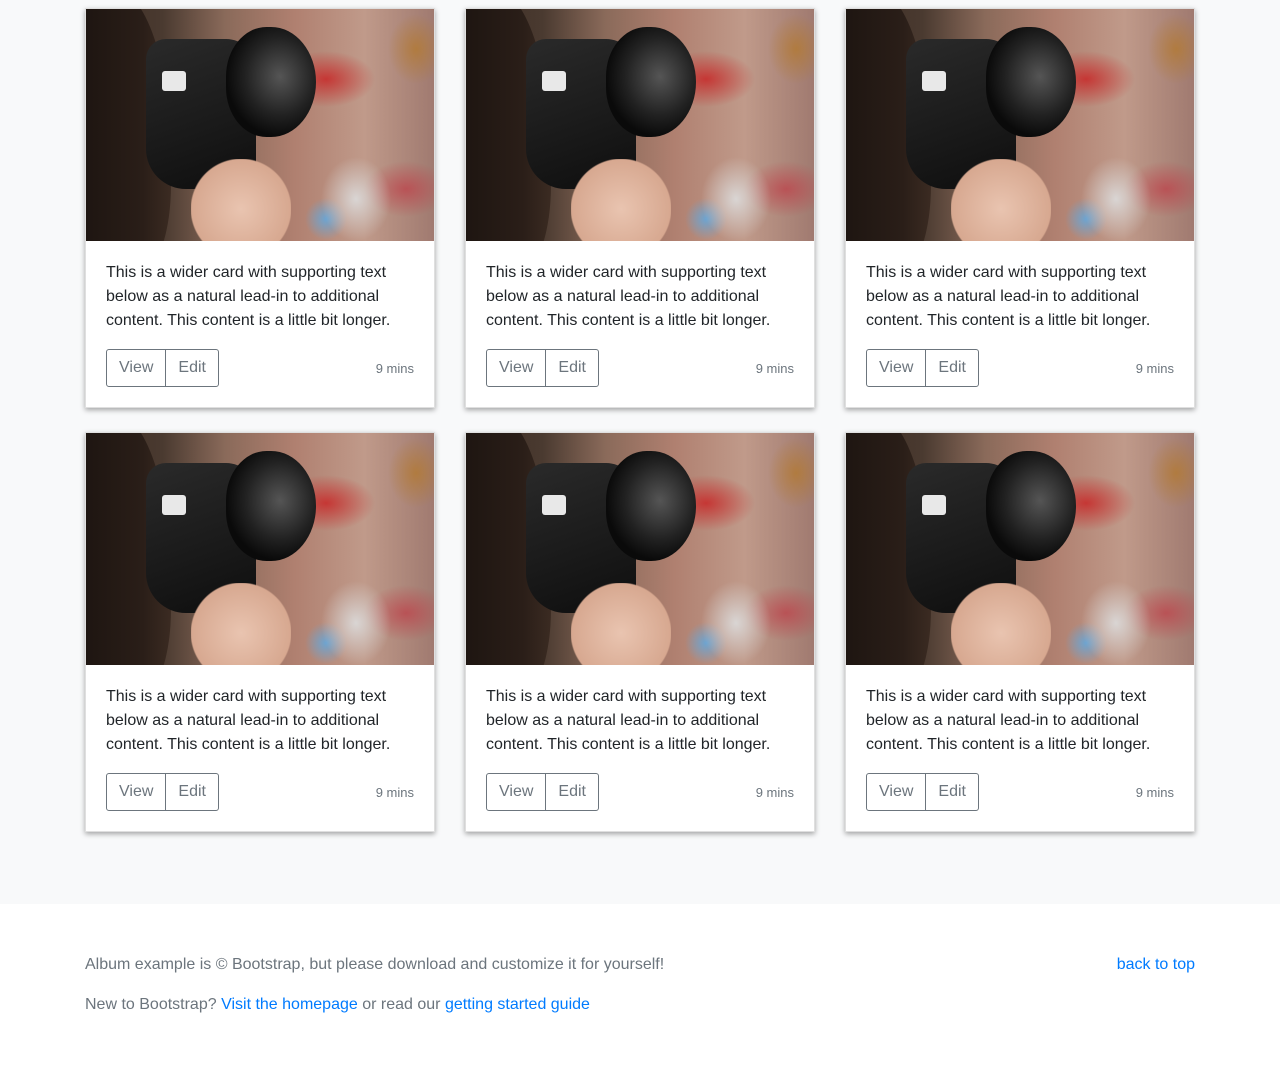  Describe the element at coordinates (401, 1004) in the screenshot. I see `read-our-text: or read our` at that location.